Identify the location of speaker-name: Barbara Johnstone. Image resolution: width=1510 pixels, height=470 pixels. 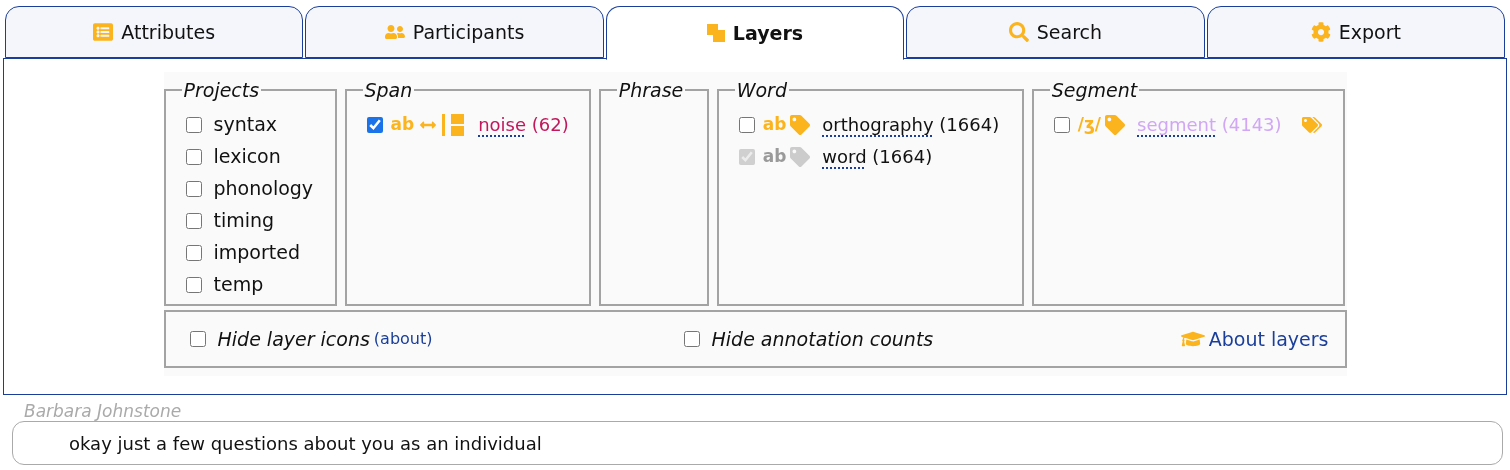
(103, 411).